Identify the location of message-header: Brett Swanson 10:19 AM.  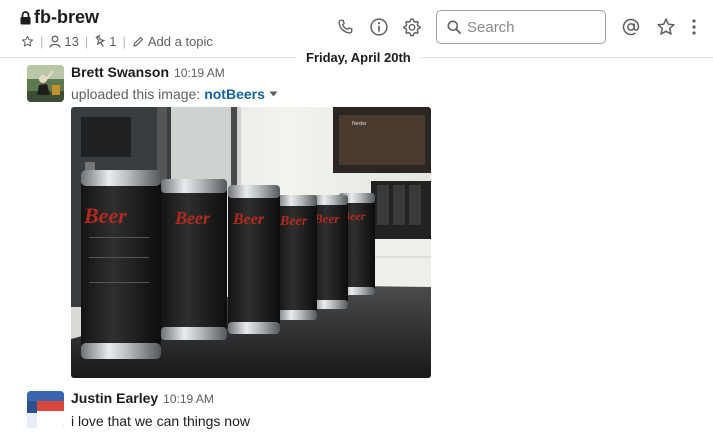
(148, 72).